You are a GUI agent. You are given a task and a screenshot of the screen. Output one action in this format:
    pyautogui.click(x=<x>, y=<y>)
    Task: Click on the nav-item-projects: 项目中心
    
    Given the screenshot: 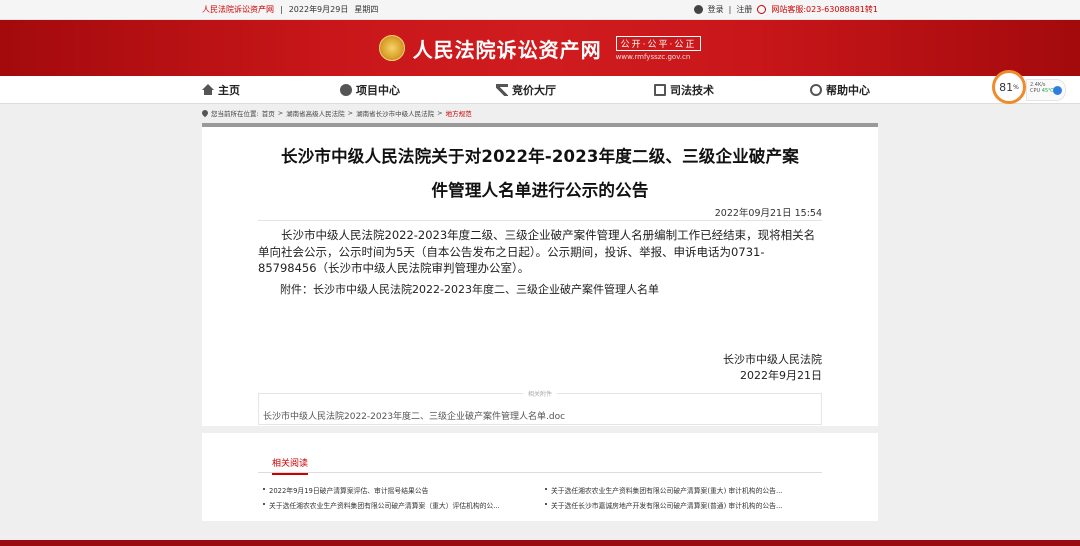 What is the action you would take?
    pyautogui.click(x=370, y=90)
    